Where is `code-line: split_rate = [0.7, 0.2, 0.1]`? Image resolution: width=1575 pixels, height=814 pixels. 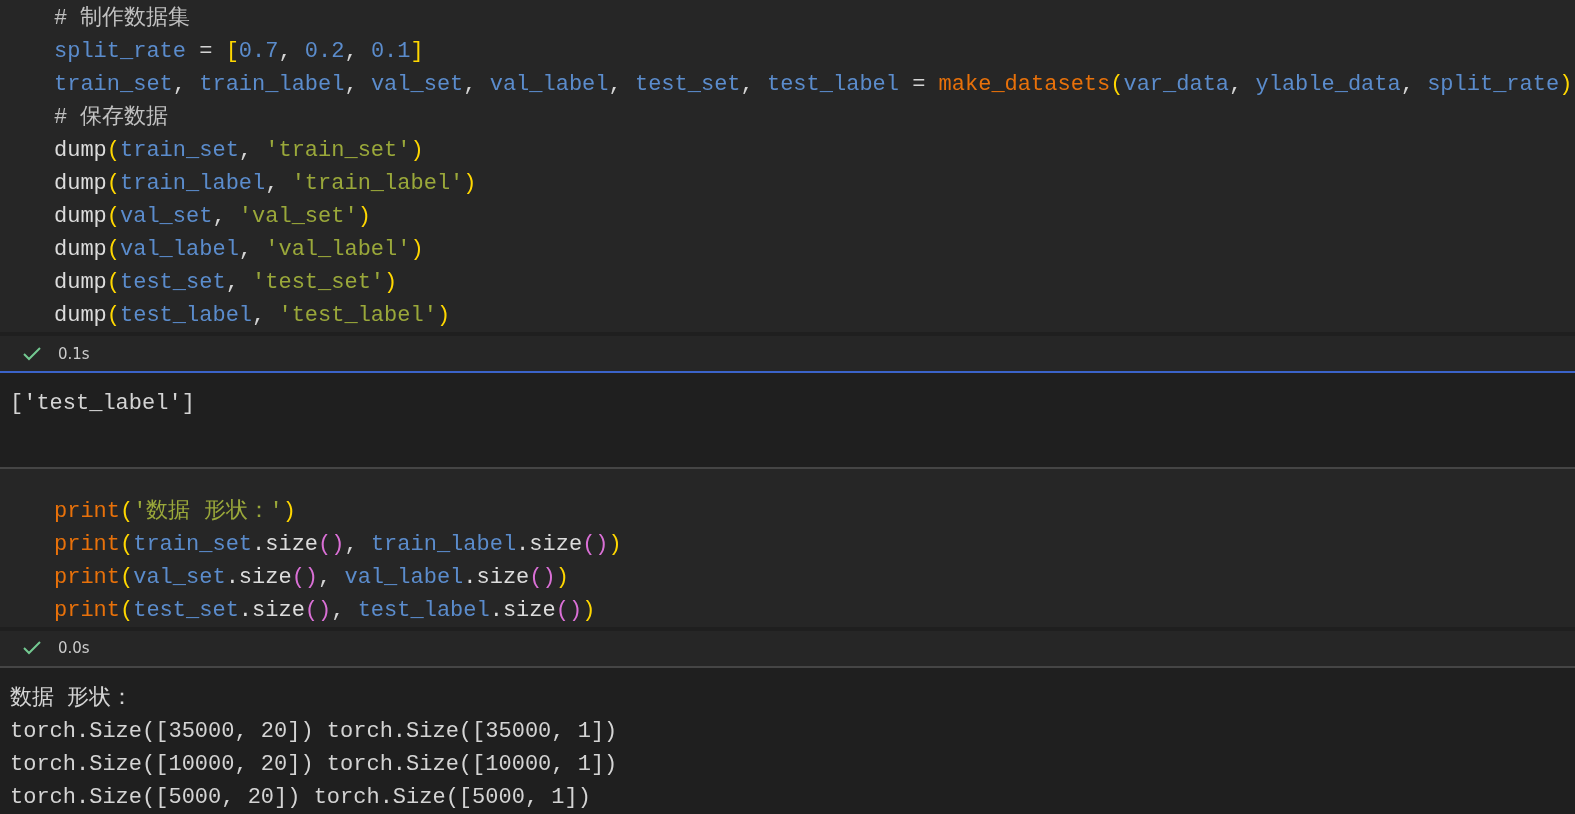 code-line: split_rate = [0.7, 0.2, 0.1] is located at coordinates (239, 52).